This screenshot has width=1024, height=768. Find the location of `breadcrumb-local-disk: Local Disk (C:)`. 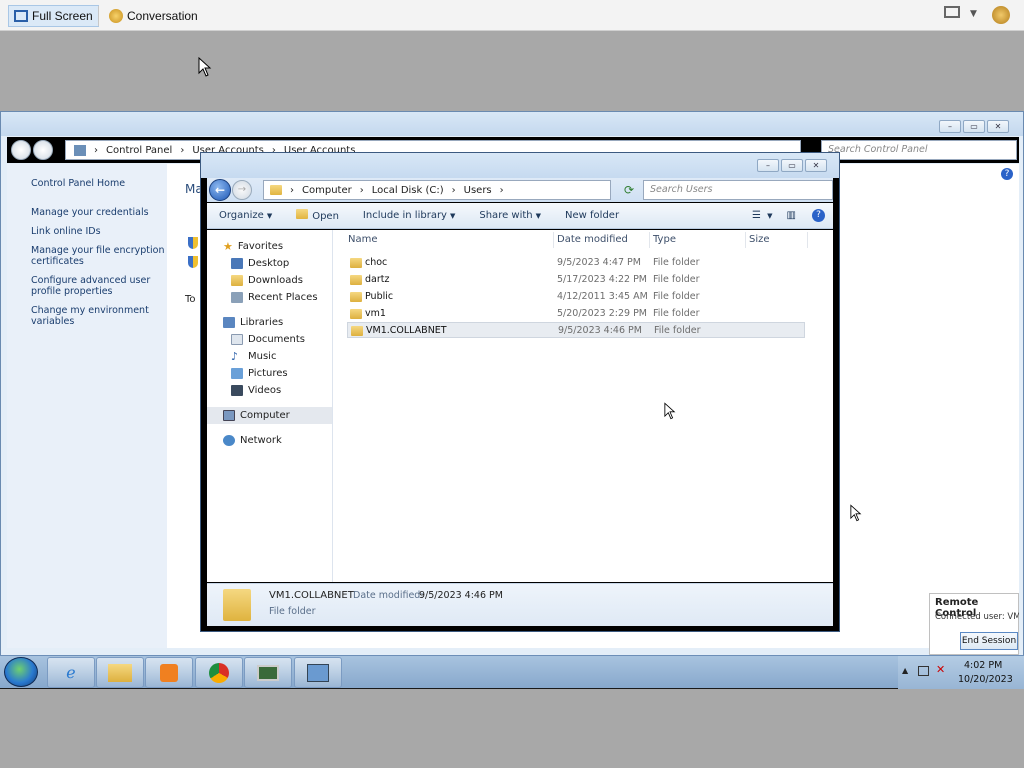

breadcrumb-local-disk: Local Disk (C:) is located at coordinates (408, 190).